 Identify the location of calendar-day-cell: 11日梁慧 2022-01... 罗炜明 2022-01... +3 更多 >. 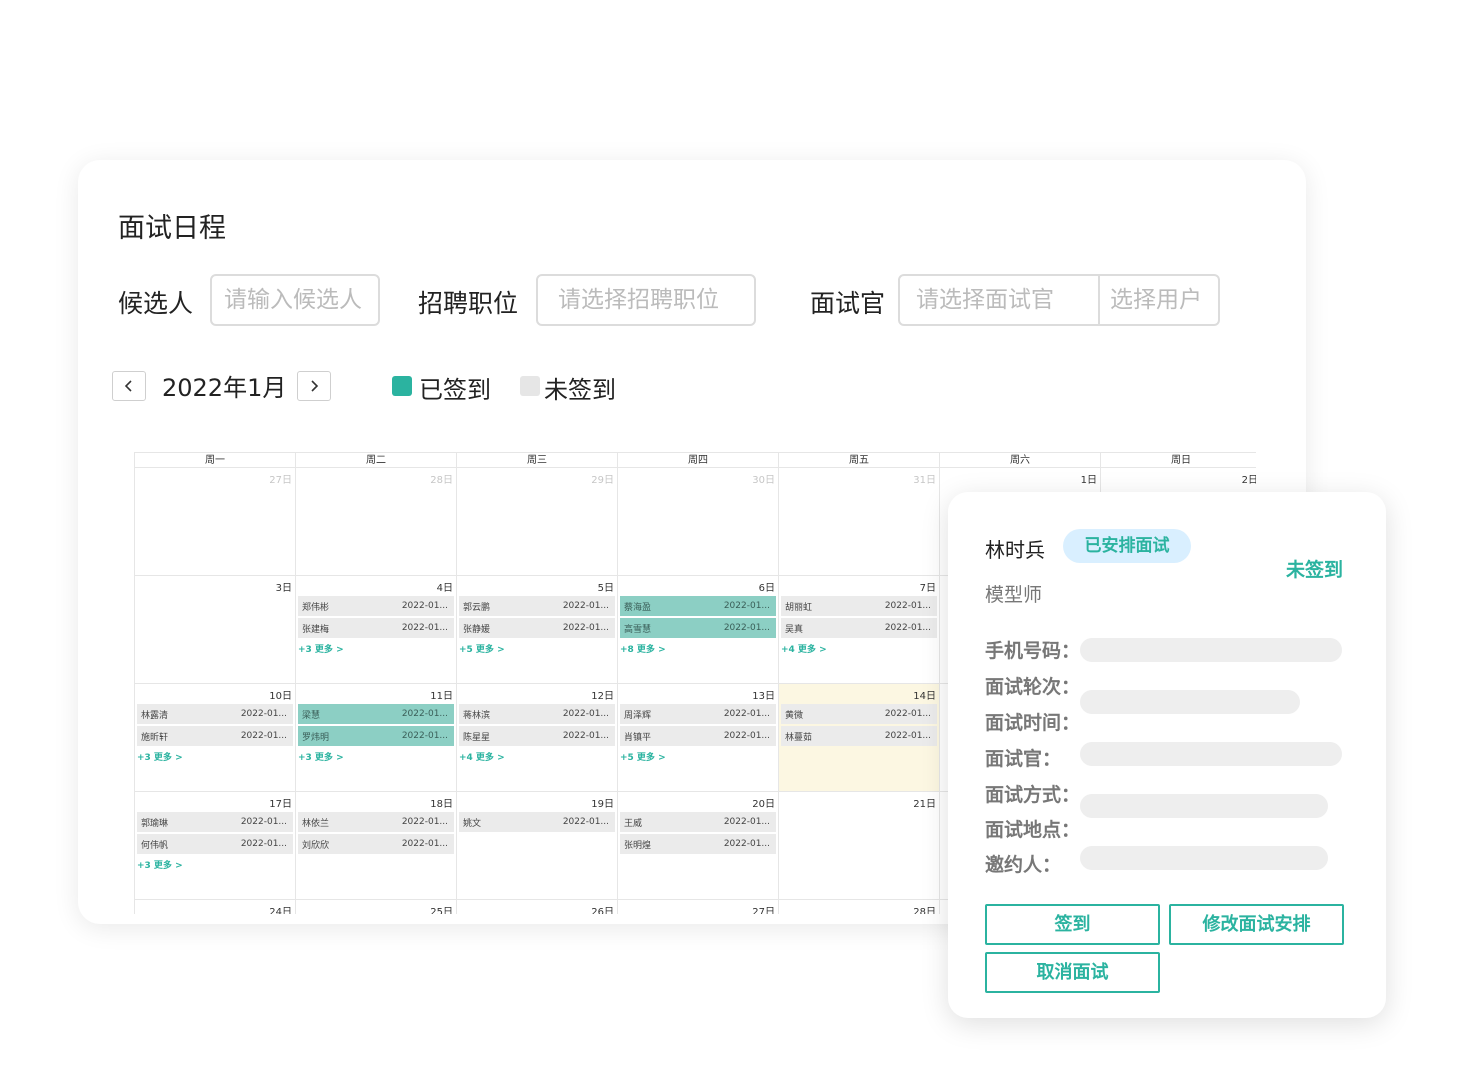
(375, 738).